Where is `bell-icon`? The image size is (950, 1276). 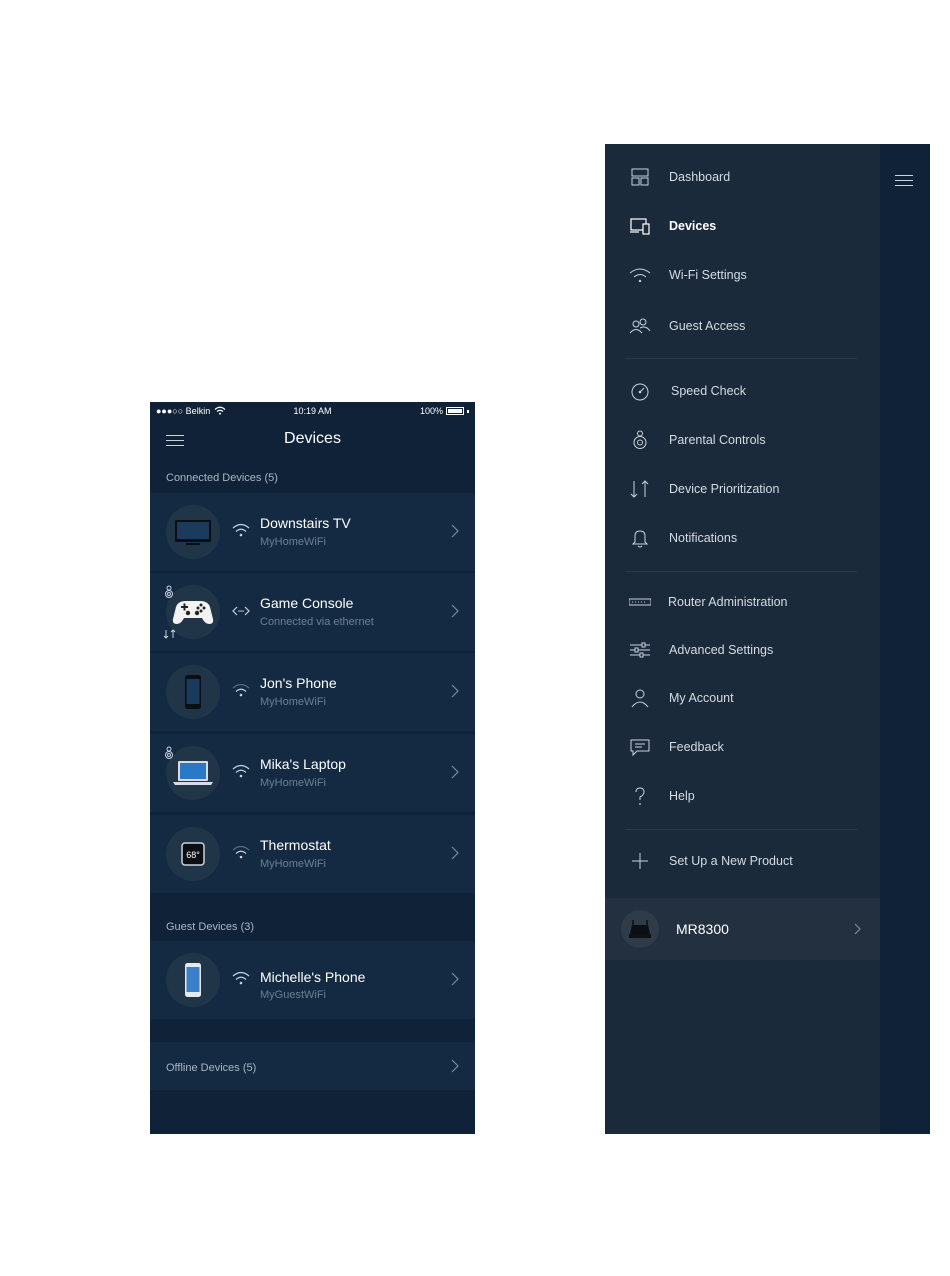 bell-icon is located at coordinates (640, 539).